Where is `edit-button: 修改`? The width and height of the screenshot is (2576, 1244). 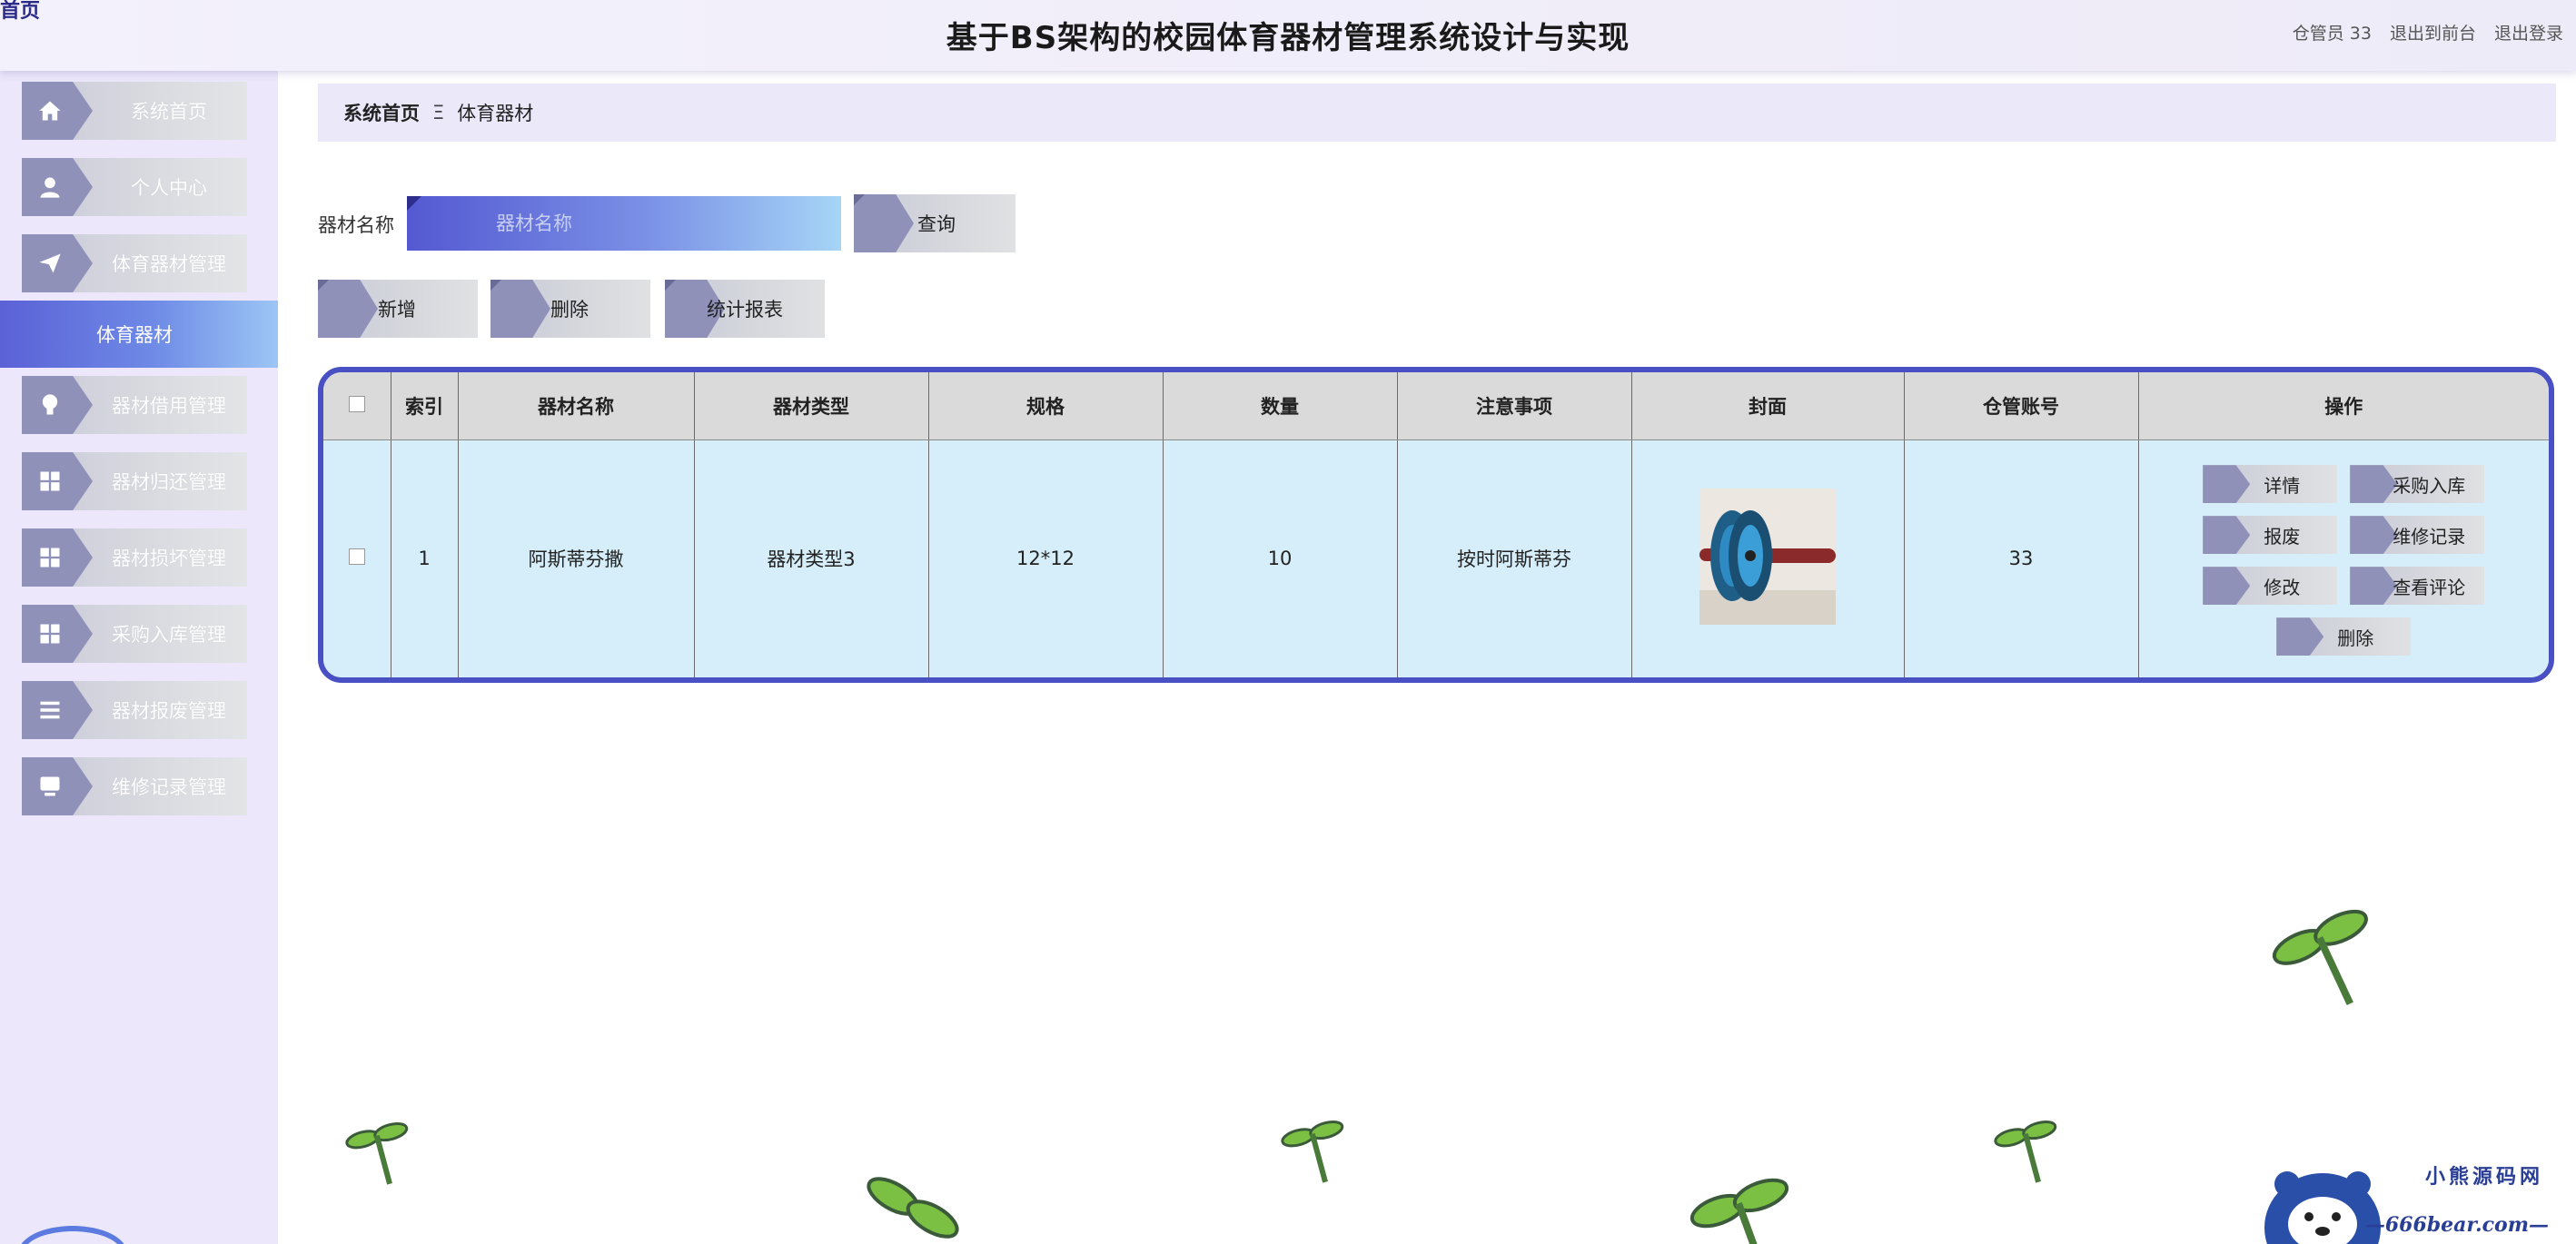
edit-button: 修改 is located at coordinates (2270, 586).